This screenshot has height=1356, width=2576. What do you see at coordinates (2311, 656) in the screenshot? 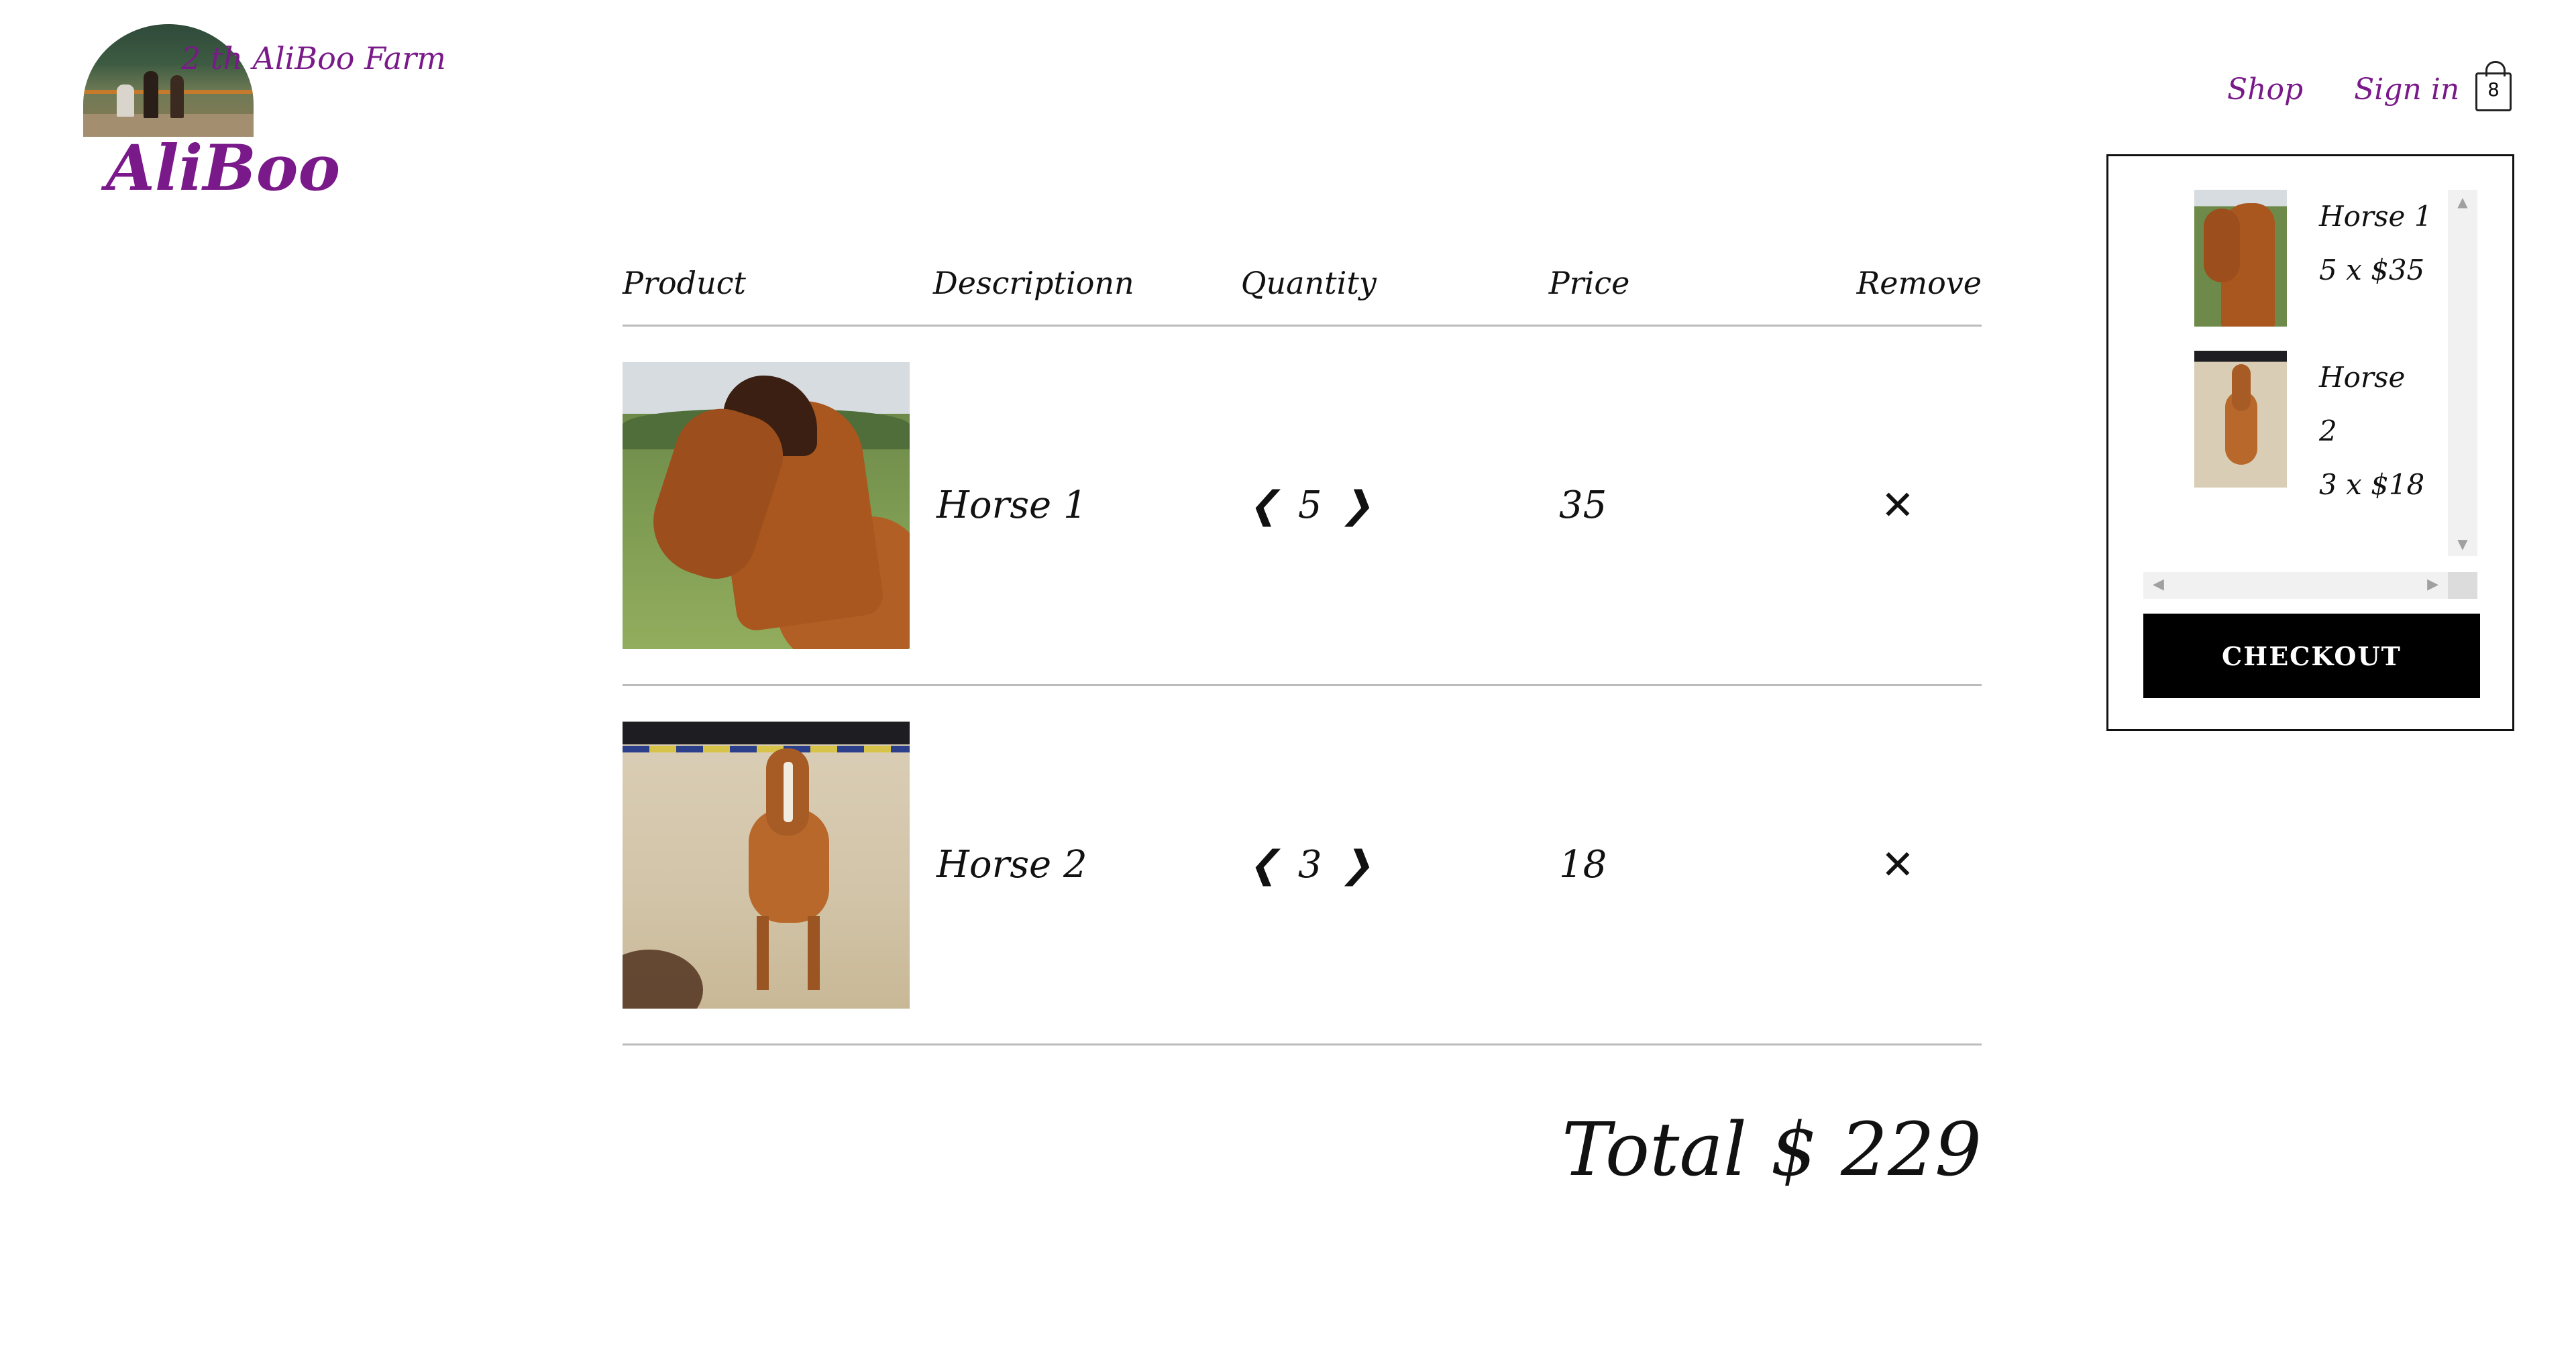
I see `checkout-button: CHECKOUT` at bounding box center [2311, 656].